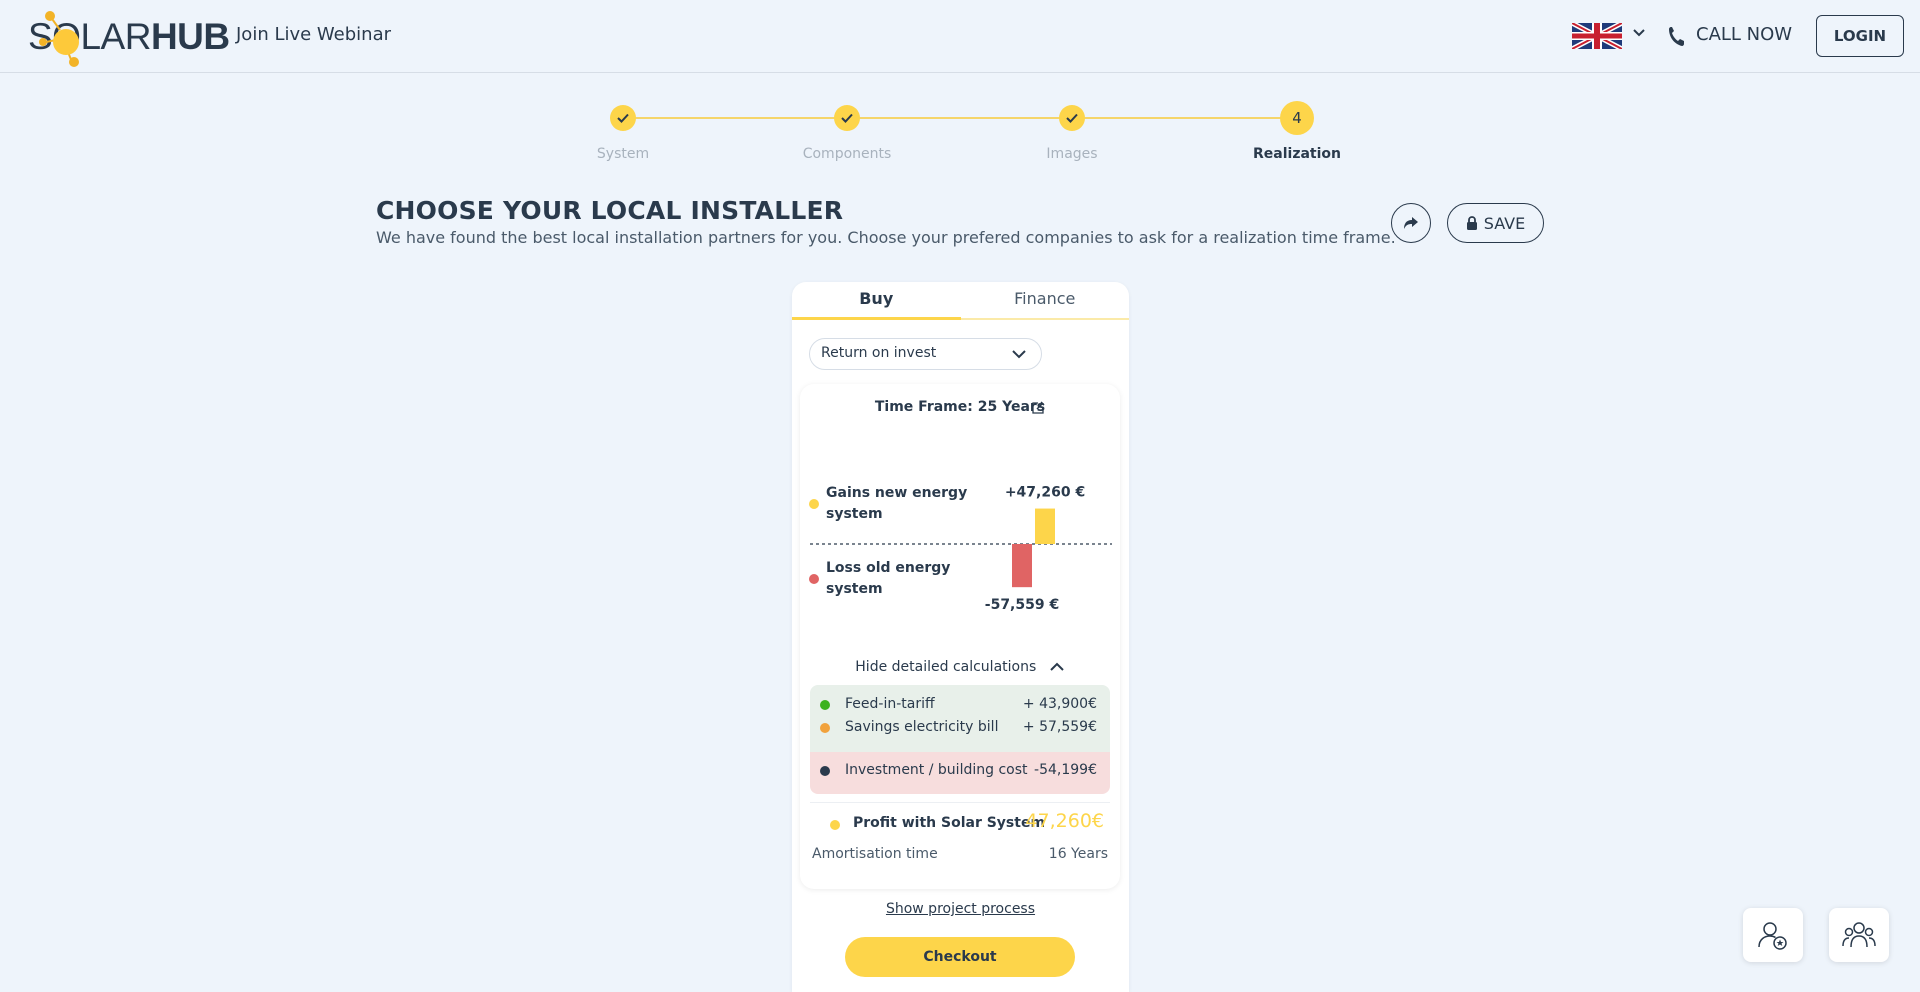 This screenshot has height=992, width=1920. What do you see at coordinates (814, 504) in the screenshot?
I see `legend-dot-gains` at bounding box center [814, 504].